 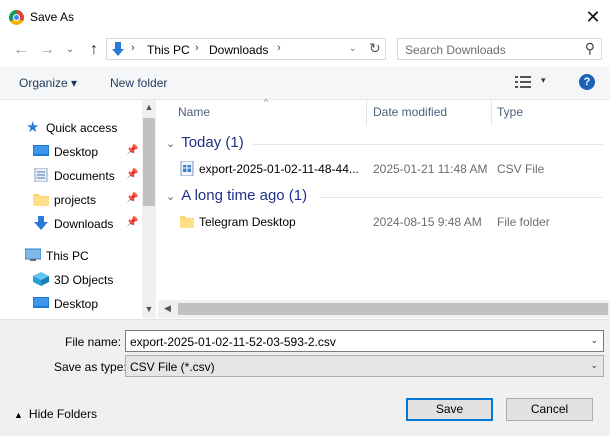 What do you see at coordinates (449, 409) in the screenshot?
I see `save-button: Save` at bounding box center [449, 409].